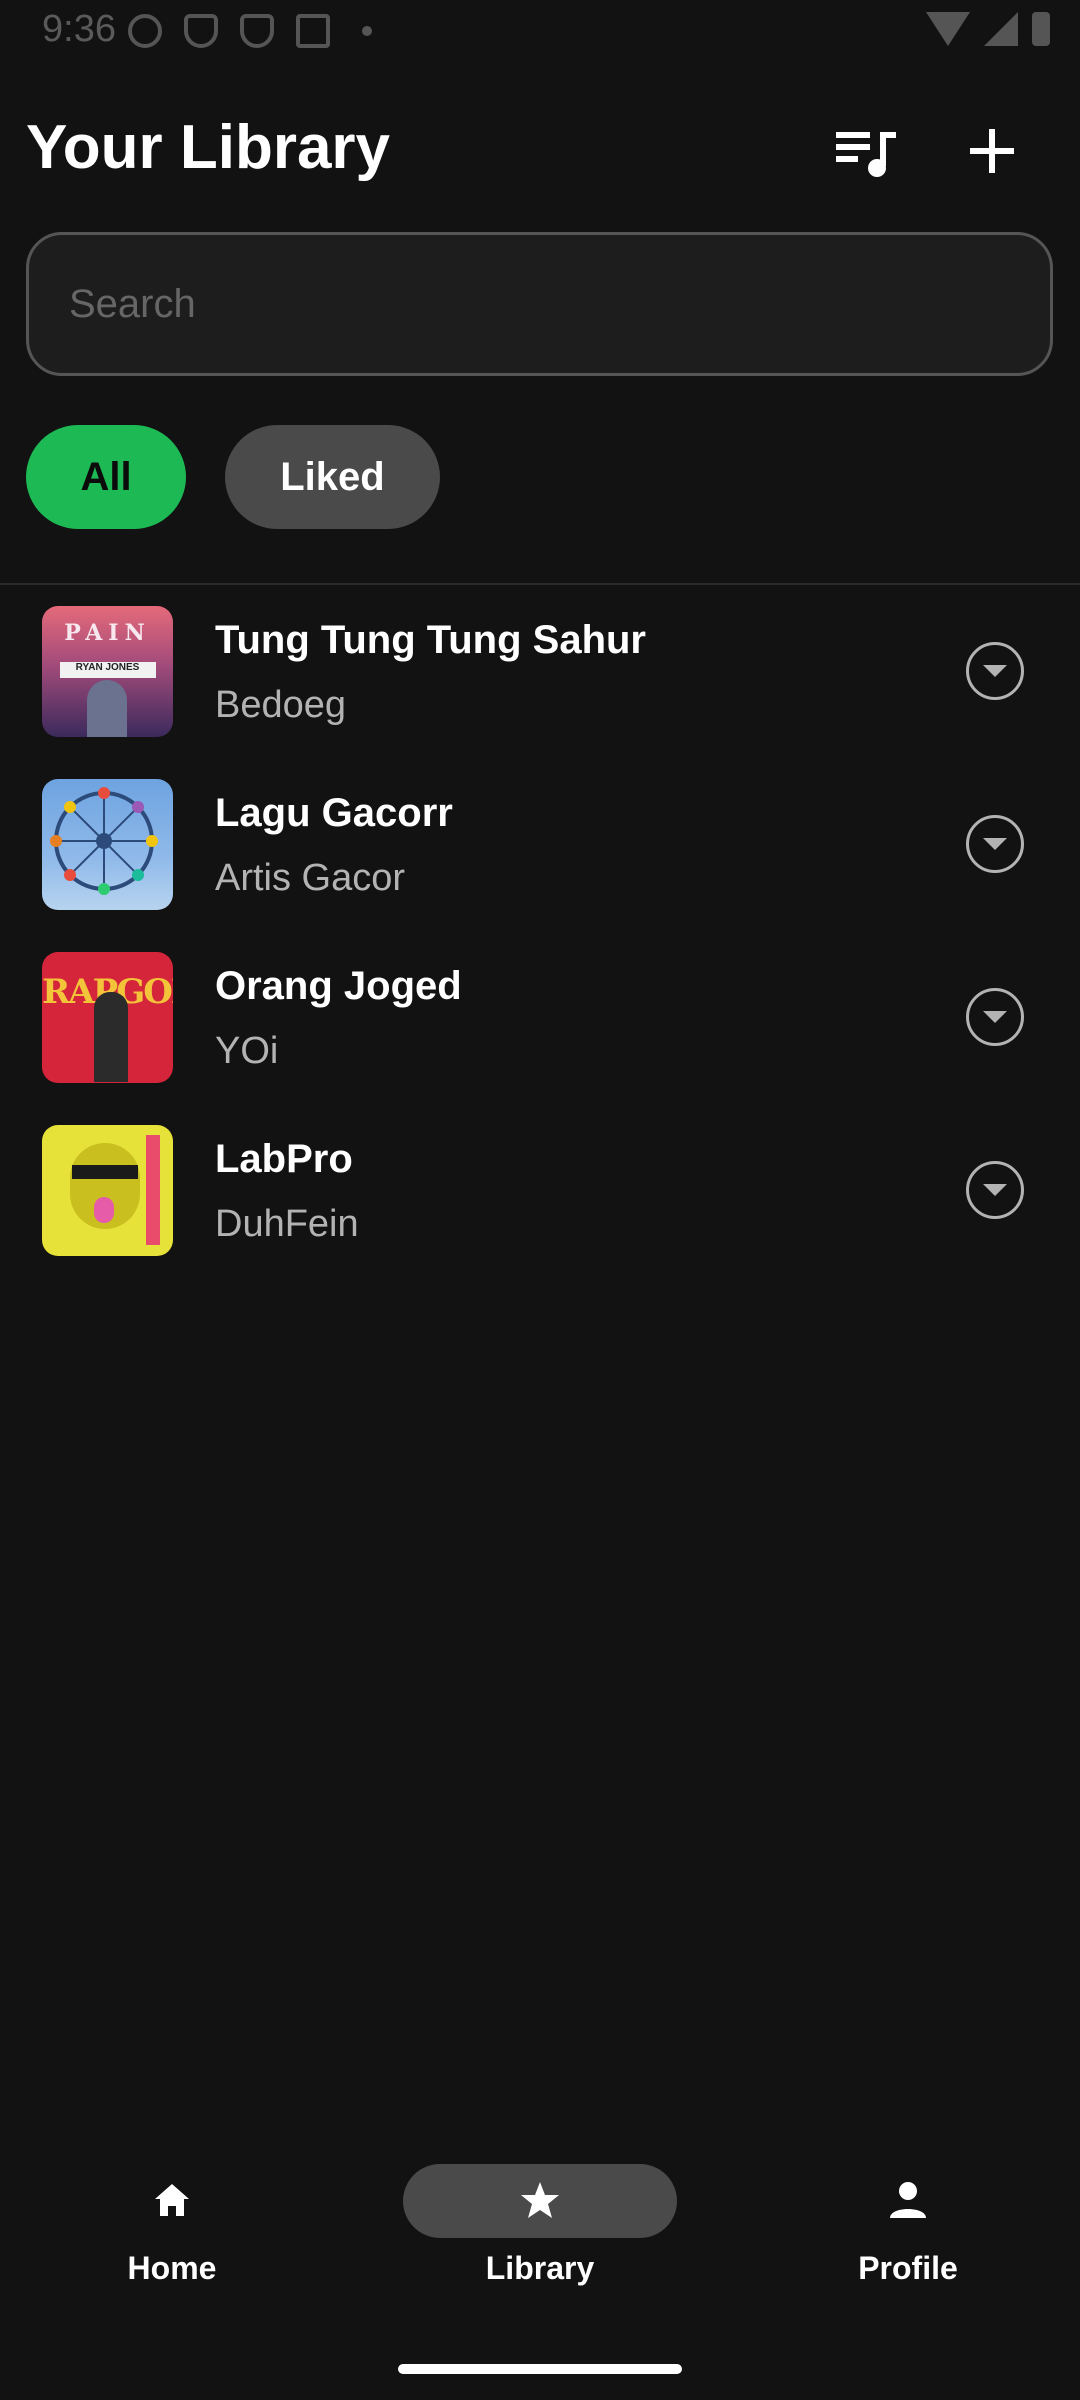 The height and width of the screenshot is (2400, 1080). Describe the element at coordinates (540, 2200) in the screenshot. I see `star-icon` at that location.